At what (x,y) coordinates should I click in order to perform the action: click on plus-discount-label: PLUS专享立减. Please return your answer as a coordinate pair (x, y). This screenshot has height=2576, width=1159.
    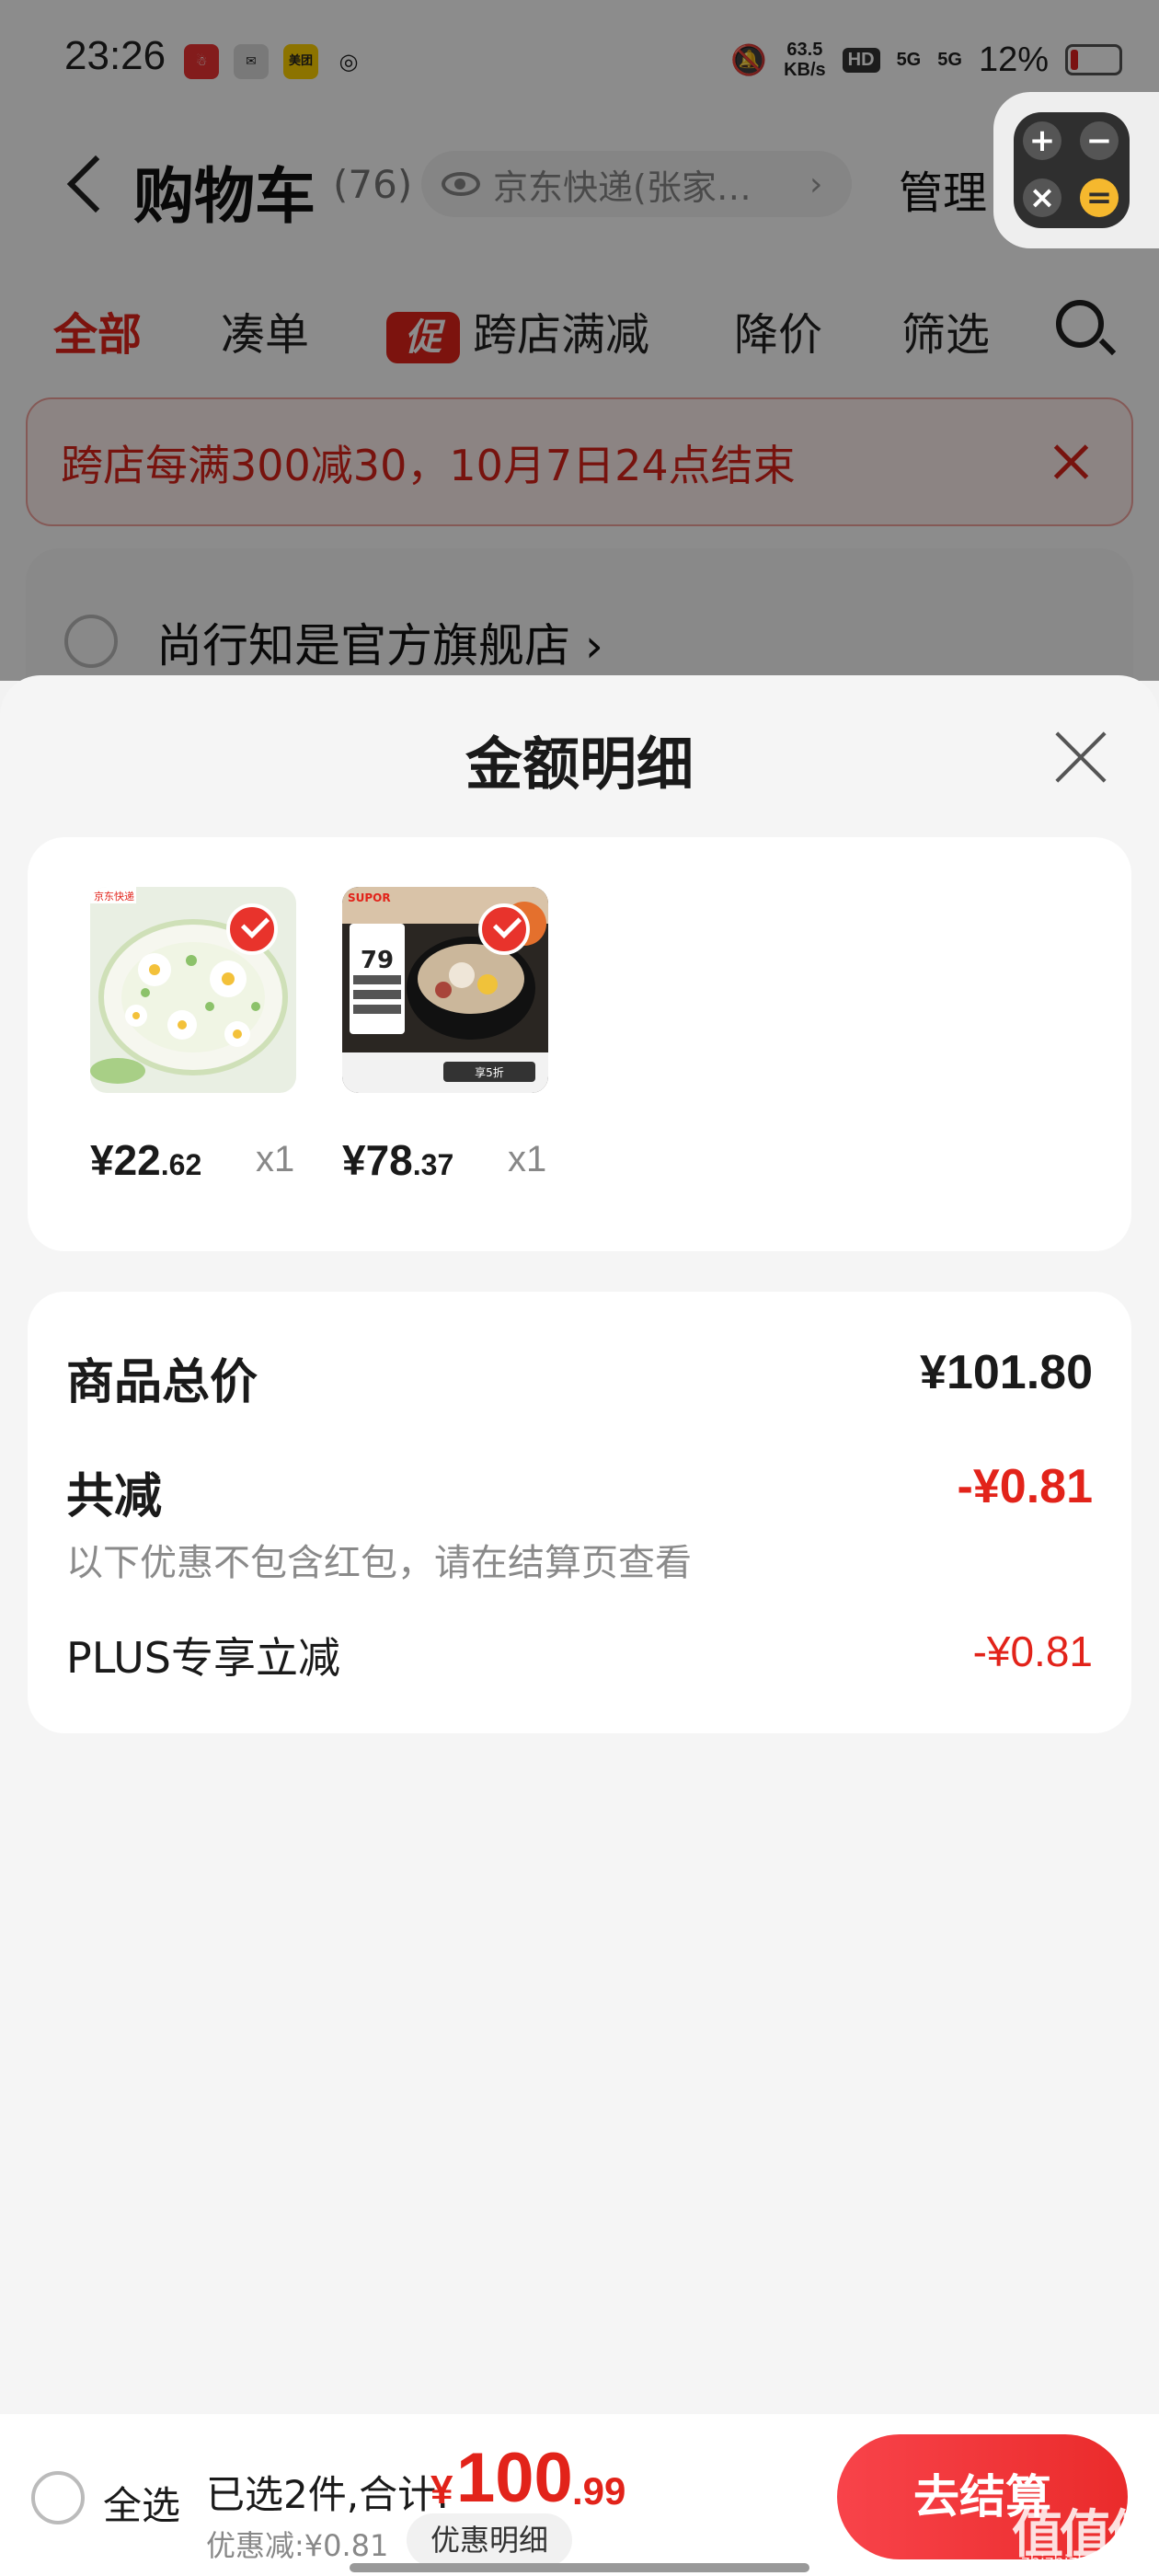
    Looking at the image, I should click on (203, 1658).